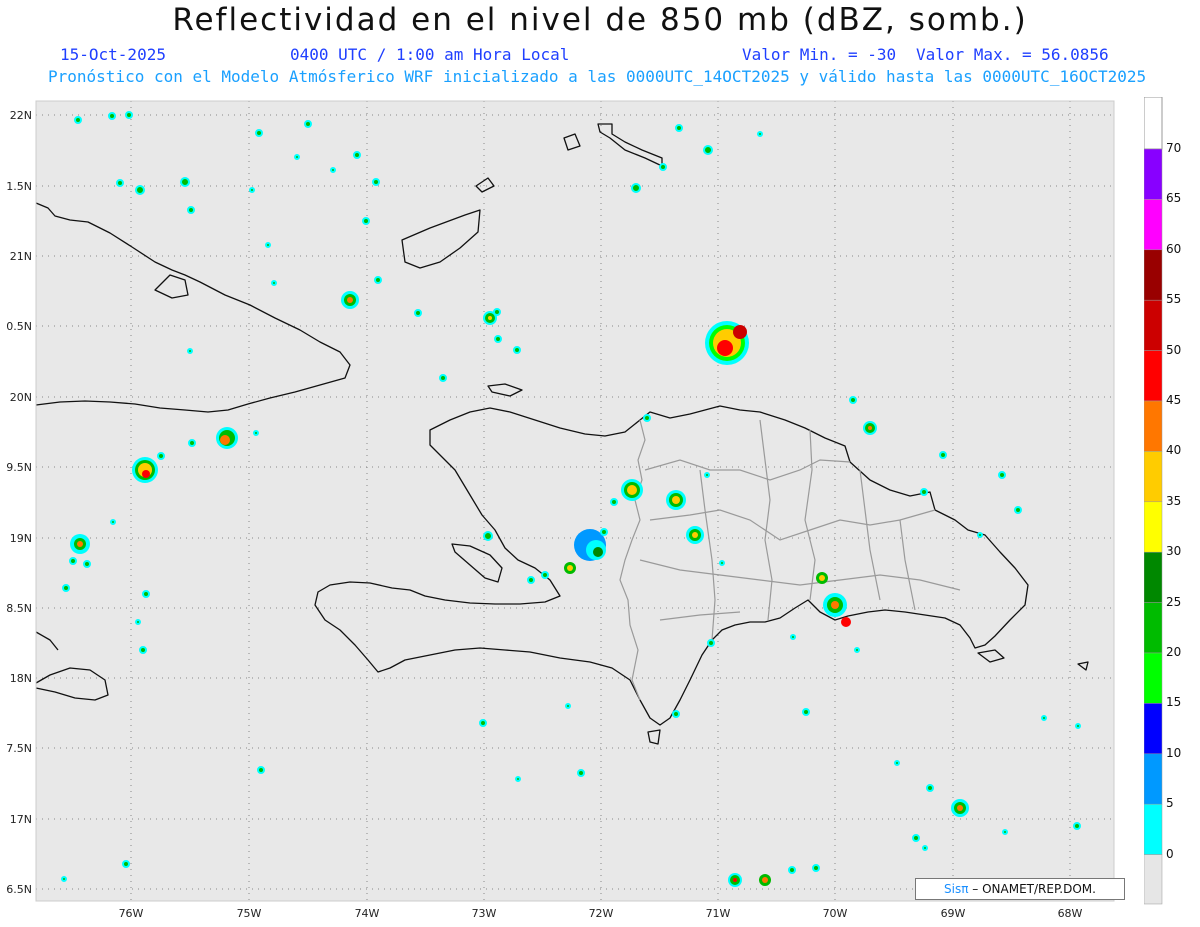 Image resolution: width=1200 pixels, height=927 pixels. Describe the element at coordinates (1174, 652) in the screenshot. I see `colorbar-label: 20` at that location.